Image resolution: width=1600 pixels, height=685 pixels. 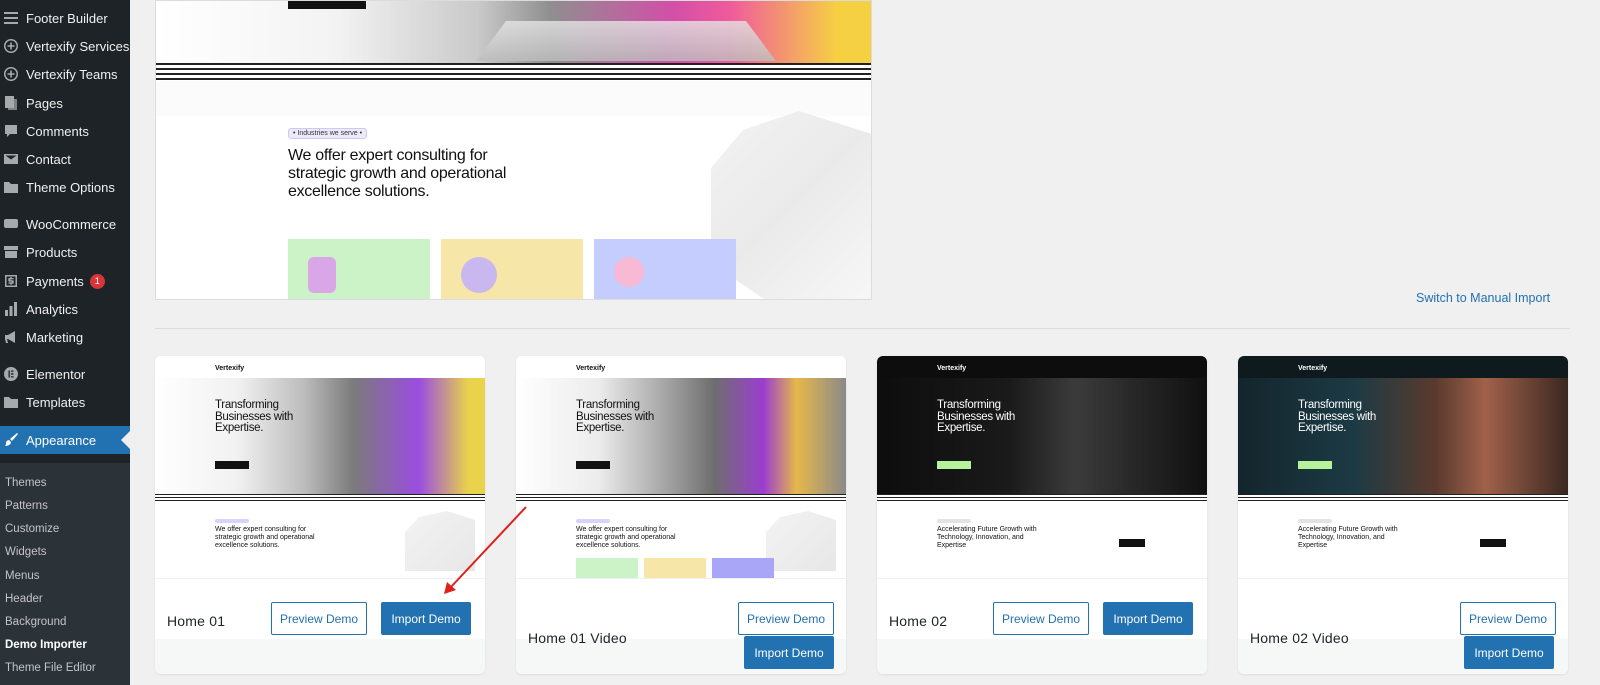 What do you see at coordinates (11, 159) in the screenshot?
I see `mail-icon` at bounding box center [11, 159].